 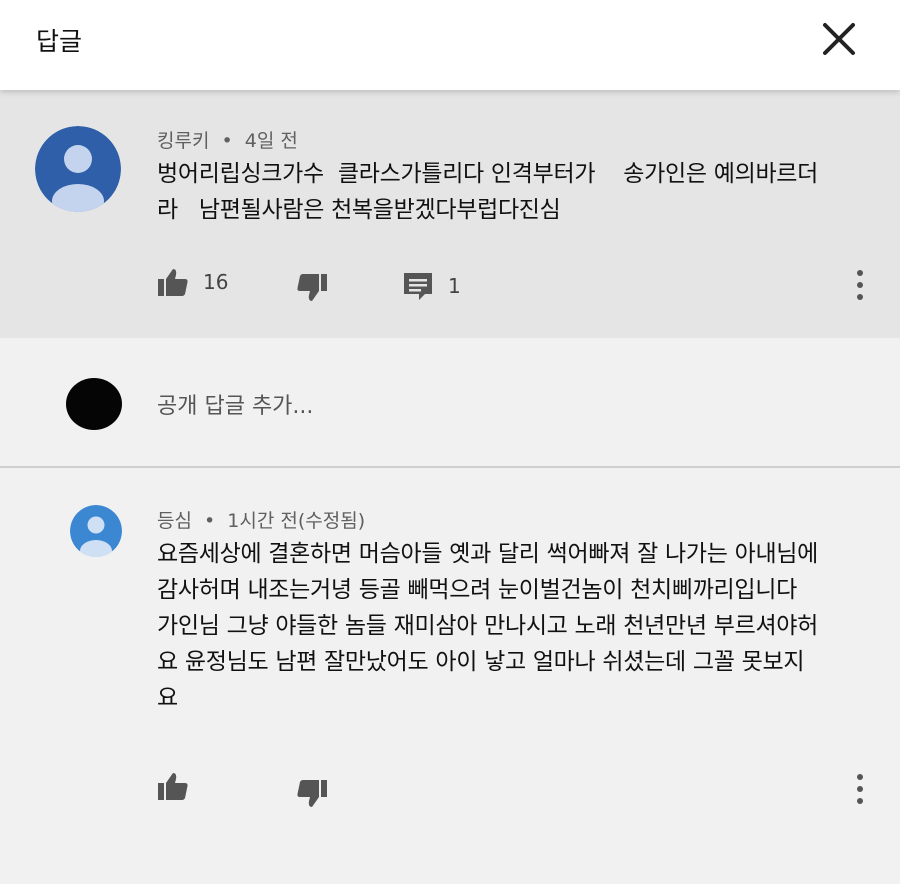 What do you see at coordinates (183, 141) in the screenshot?
I see `comment-author: 킹루키` at bounding box center [183, 141].